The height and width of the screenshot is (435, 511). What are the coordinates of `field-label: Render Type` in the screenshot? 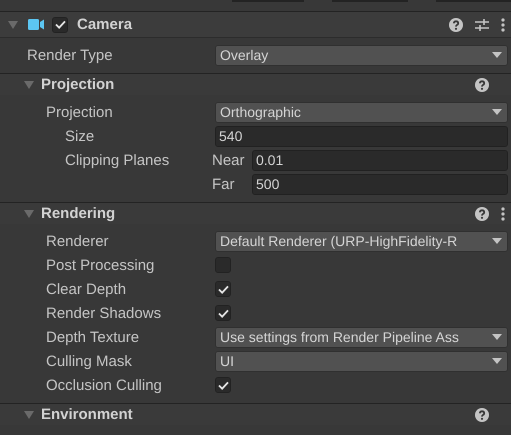 It's located at (70, 55).